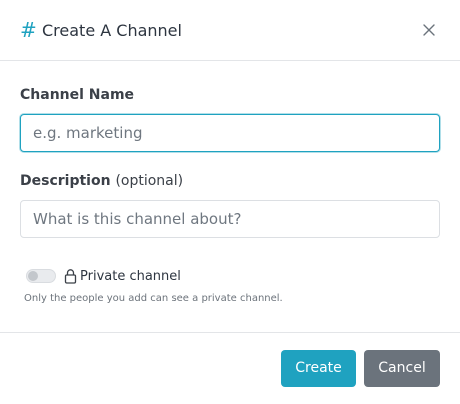 This screenshot has height=404, width=460. Describe the element at coordinates (149, 181) in the screenshot. I see `description-optional-text: (optional)` at that location.